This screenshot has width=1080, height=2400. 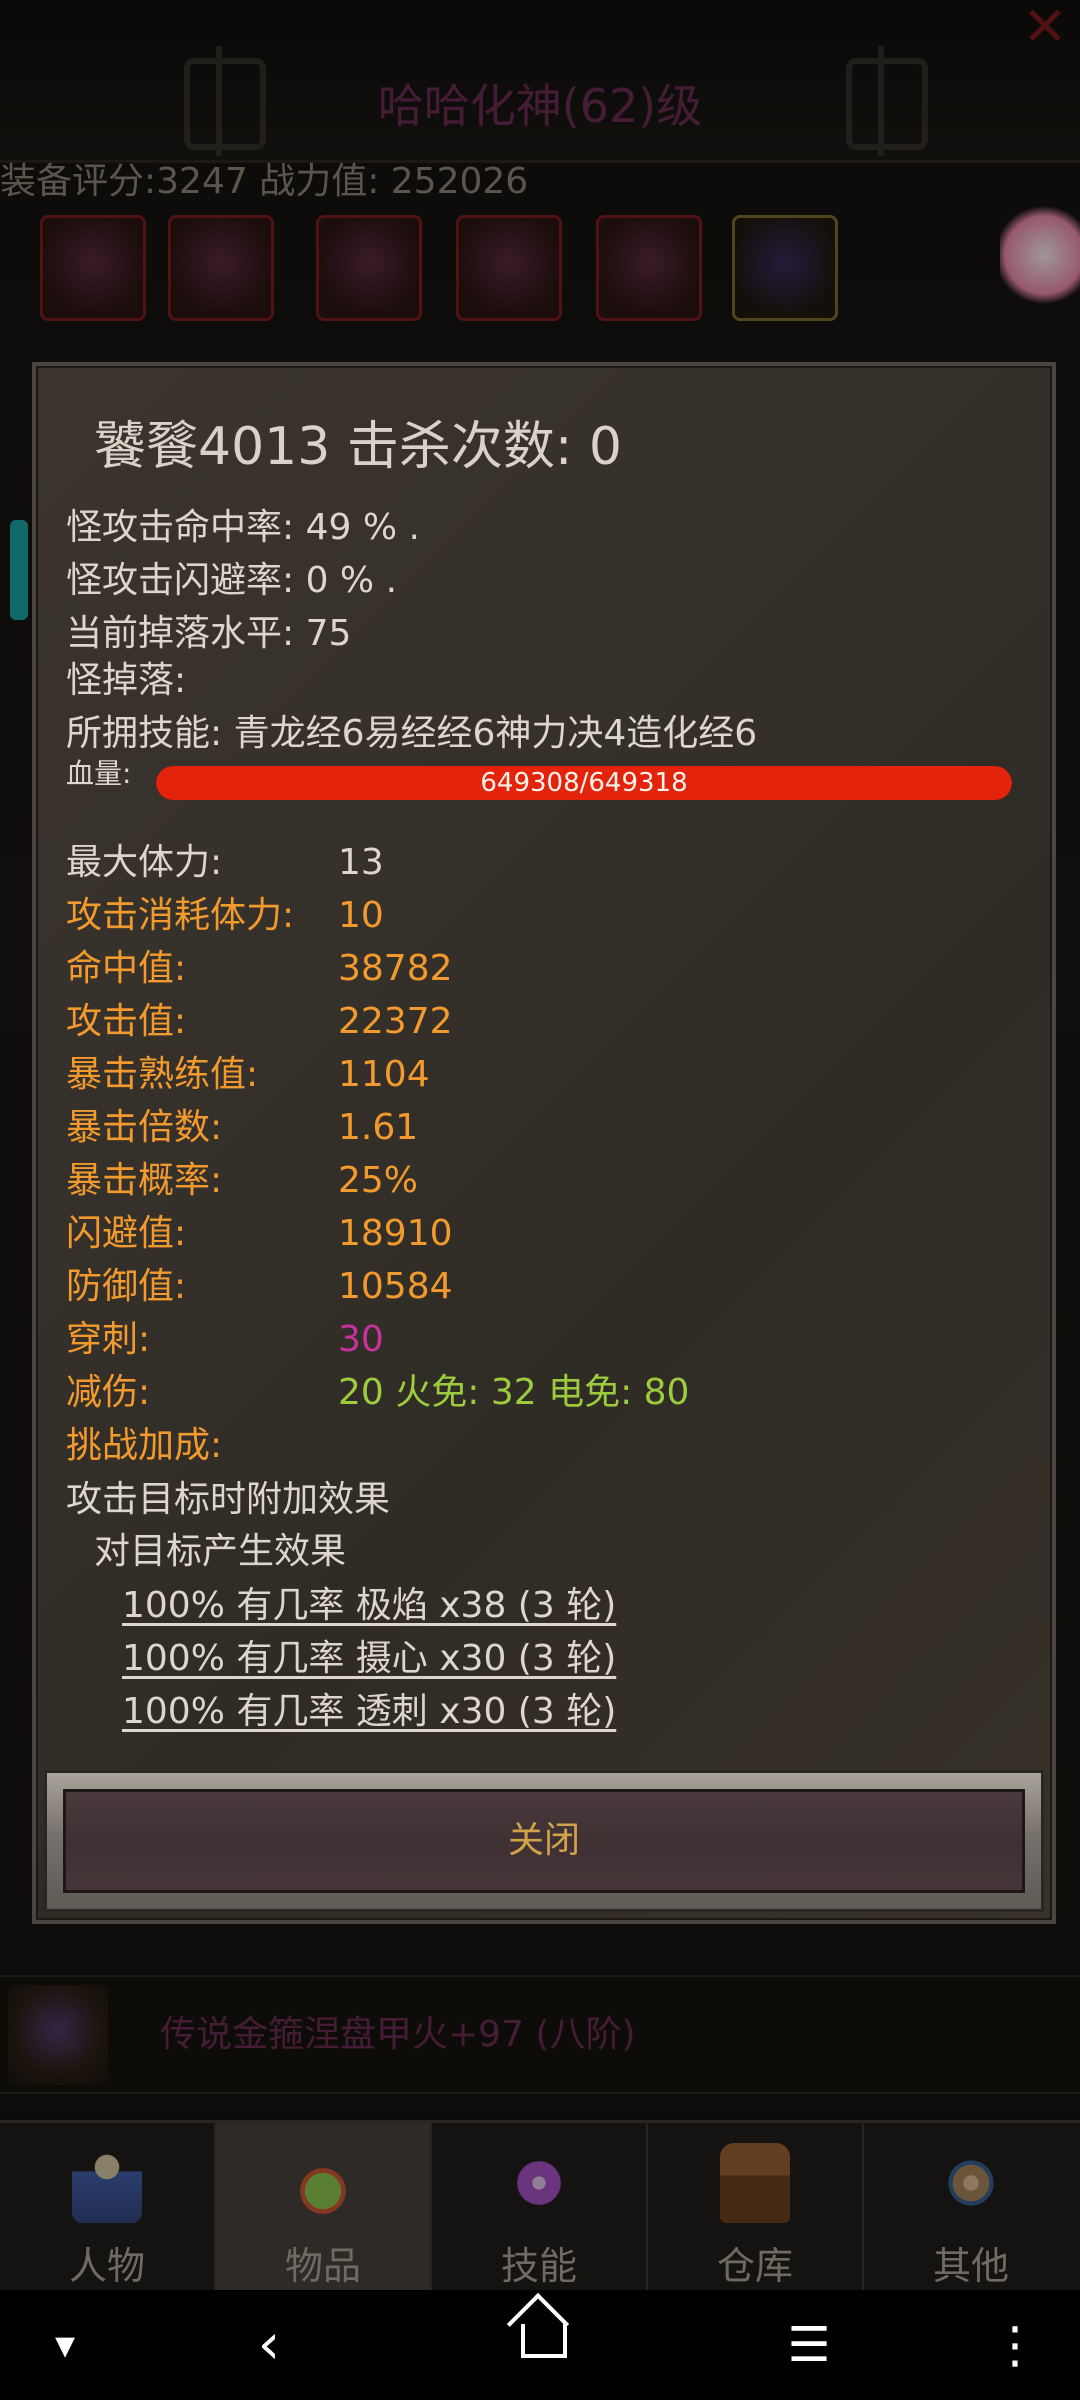 What do you see at coordinates (384, 1074) in the screenshot?
I see `stat-value: 1104` at bounding box center [384, 1074].